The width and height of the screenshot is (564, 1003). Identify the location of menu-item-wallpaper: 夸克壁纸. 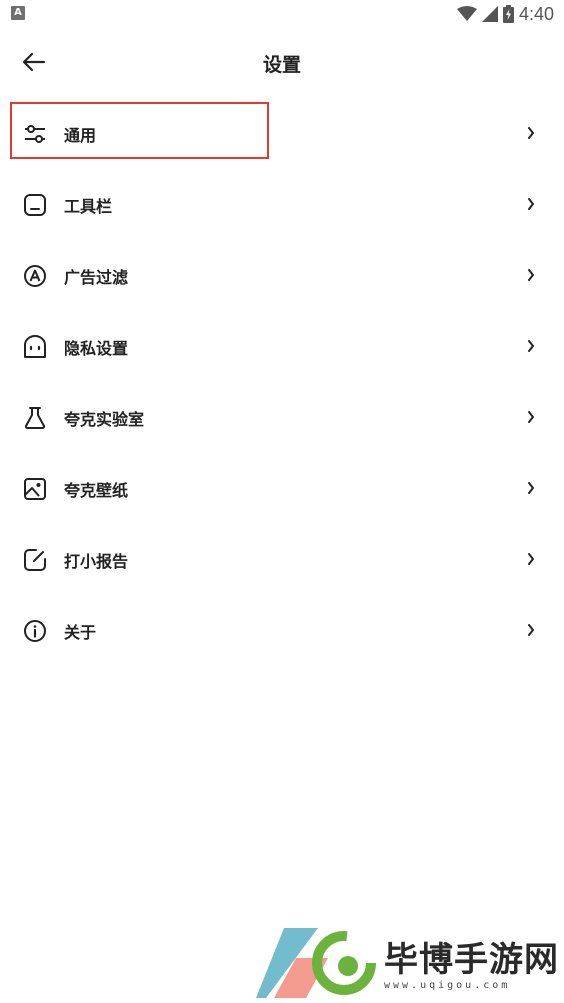
(282, 488).